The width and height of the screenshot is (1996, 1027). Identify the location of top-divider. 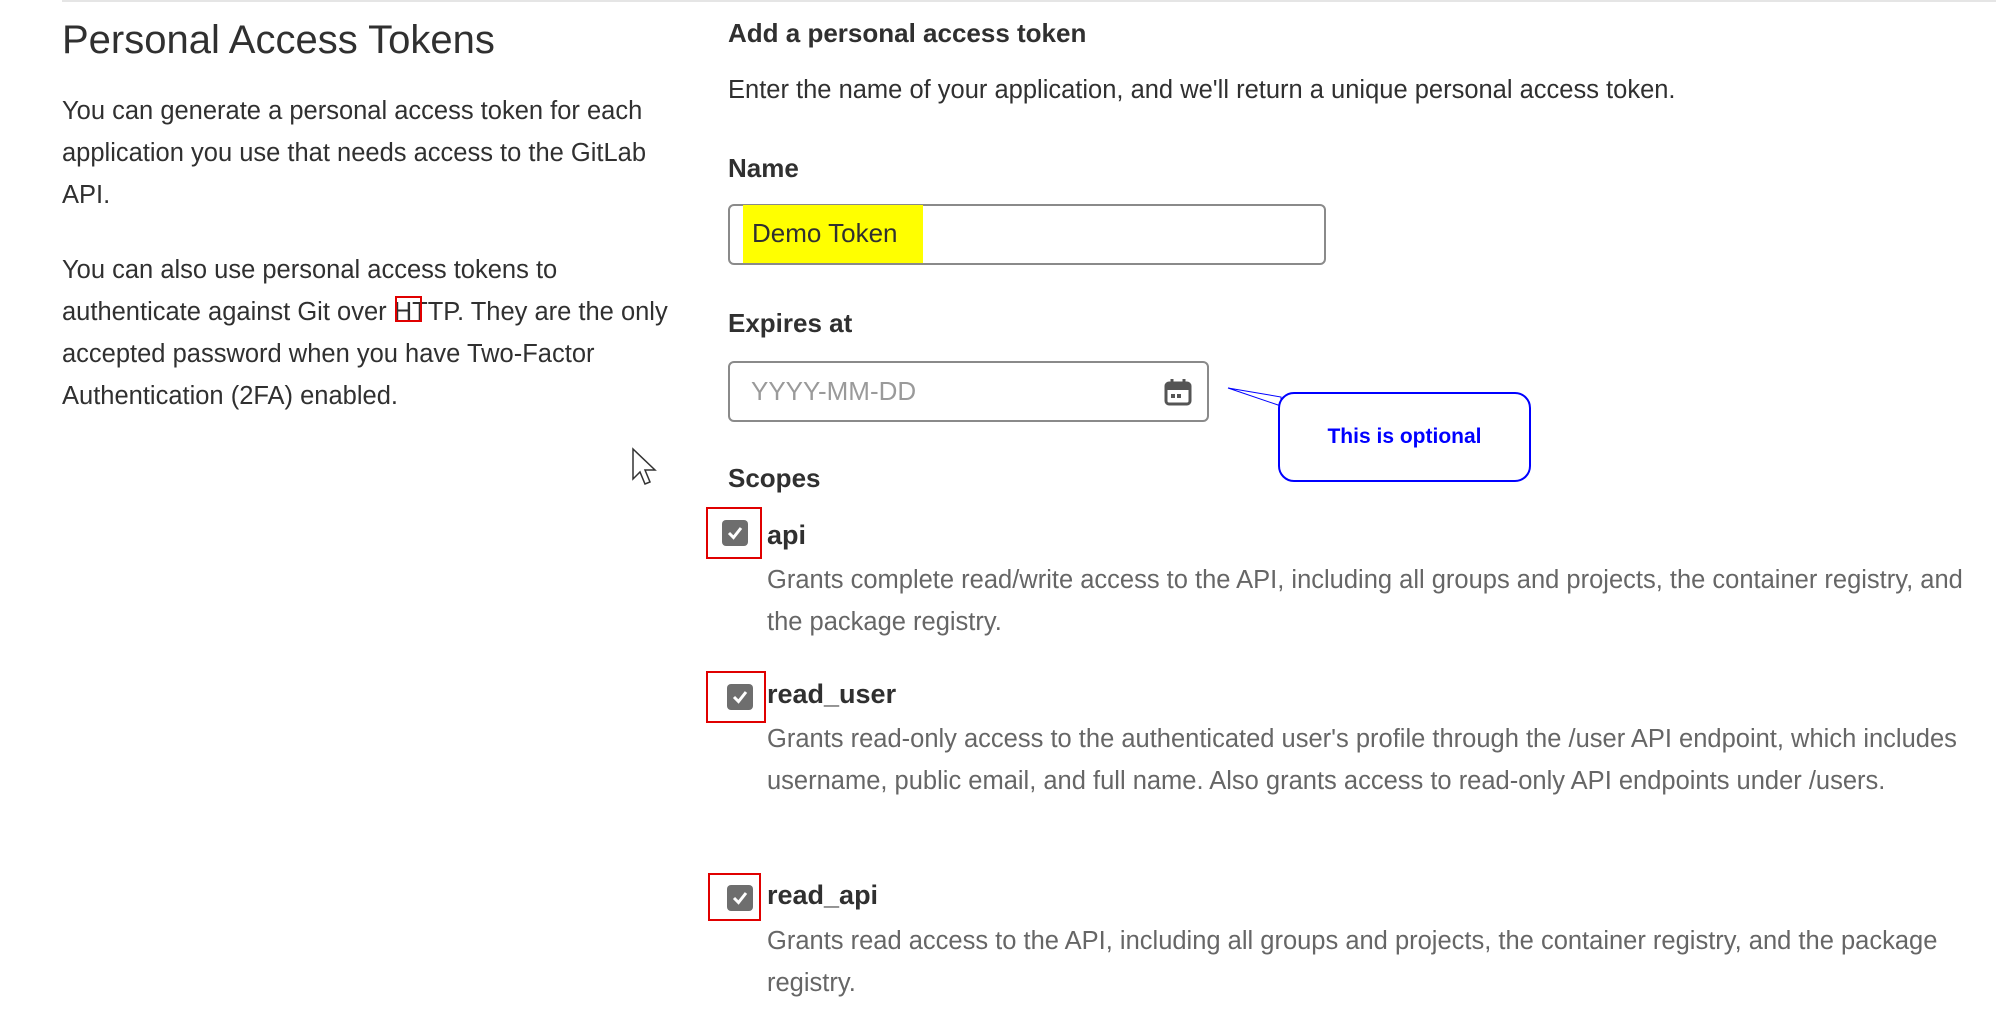
(1029, 1).